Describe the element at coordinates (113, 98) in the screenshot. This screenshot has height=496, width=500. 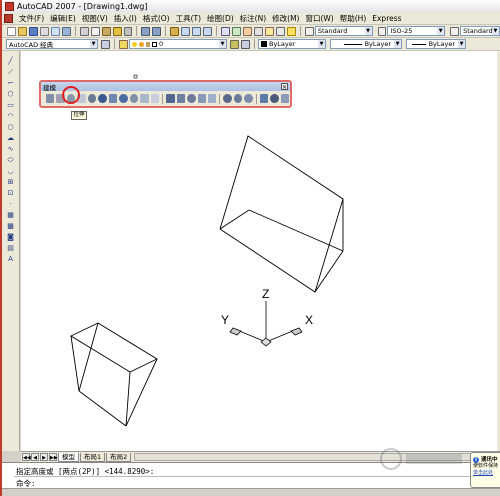
I see `cylinder-icon` at that location.